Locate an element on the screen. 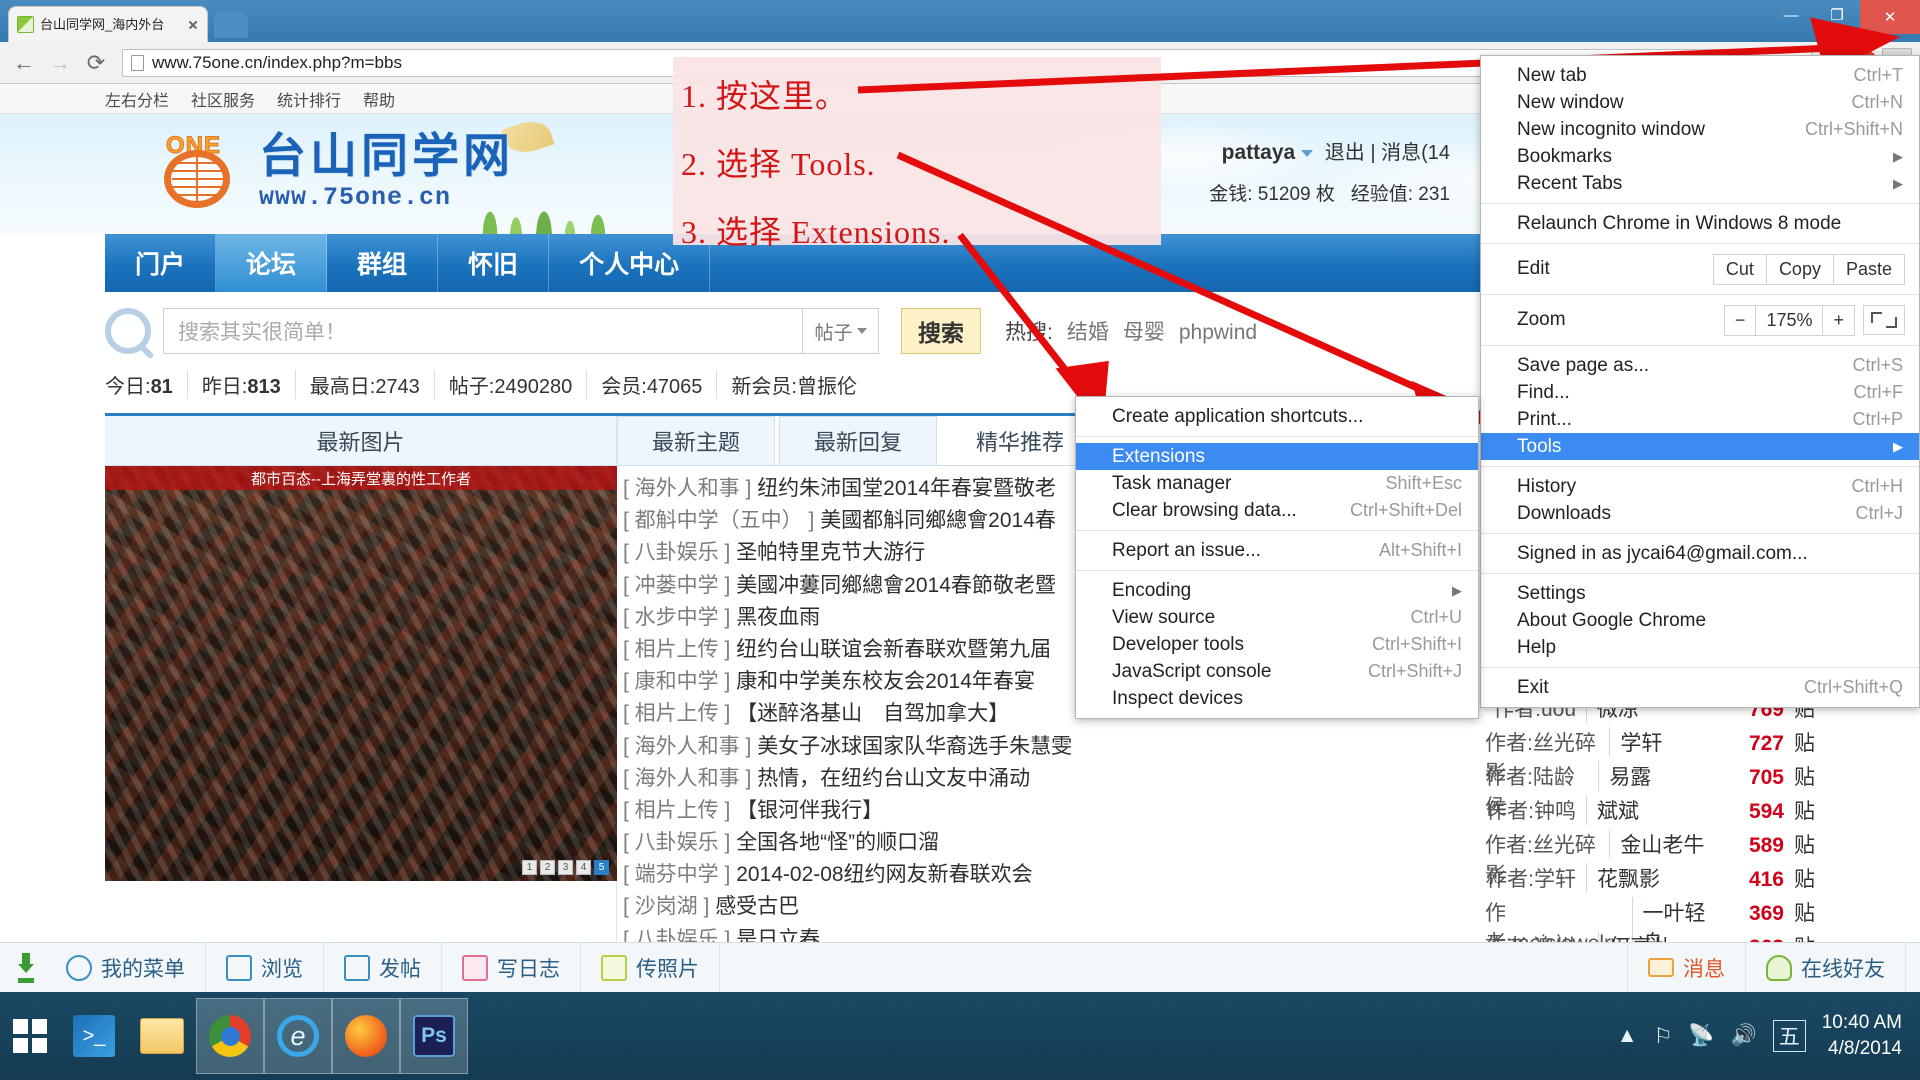  table-row: 作者:学轩 花飘影 416 贴 is located at coordinates (1650, 880).